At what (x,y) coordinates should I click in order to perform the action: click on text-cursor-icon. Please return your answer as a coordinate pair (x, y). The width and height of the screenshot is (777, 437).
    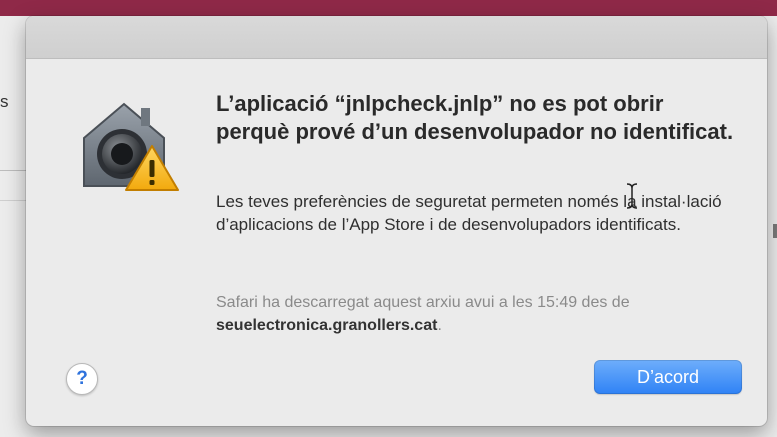
    Looking at the image, I should click on (632, 196).